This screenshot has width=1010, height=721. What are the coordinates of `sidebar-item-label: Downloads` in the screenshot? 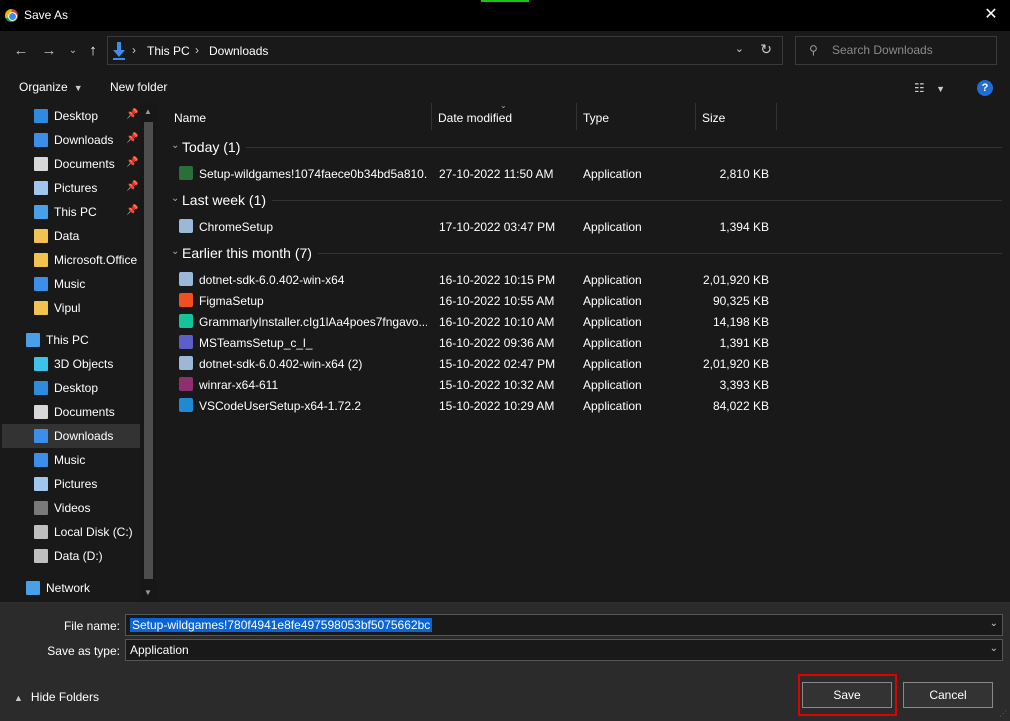 It's located at (84, 436).